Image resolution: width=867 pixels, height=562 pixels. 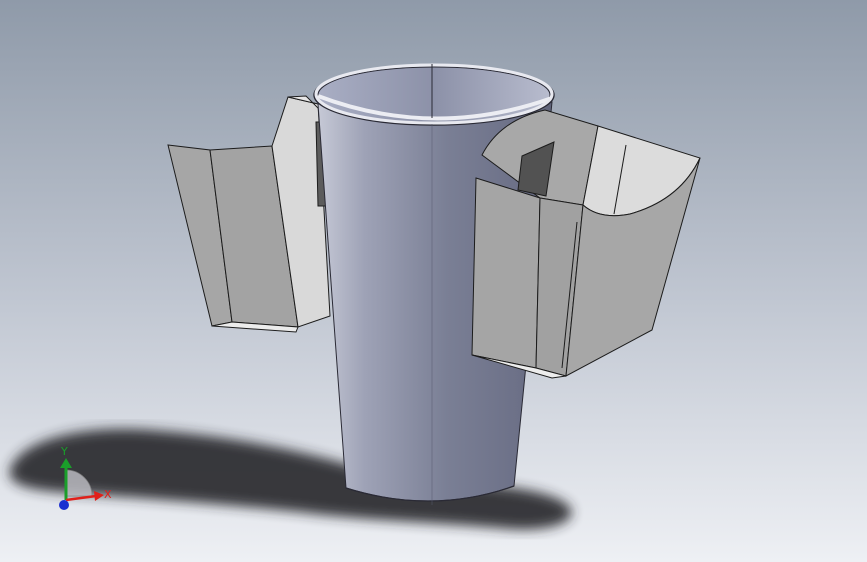 What do you see at coordinates (64, 505) in the screenshot?
I see `triad-z-axis` at bounding box center [64, 505].